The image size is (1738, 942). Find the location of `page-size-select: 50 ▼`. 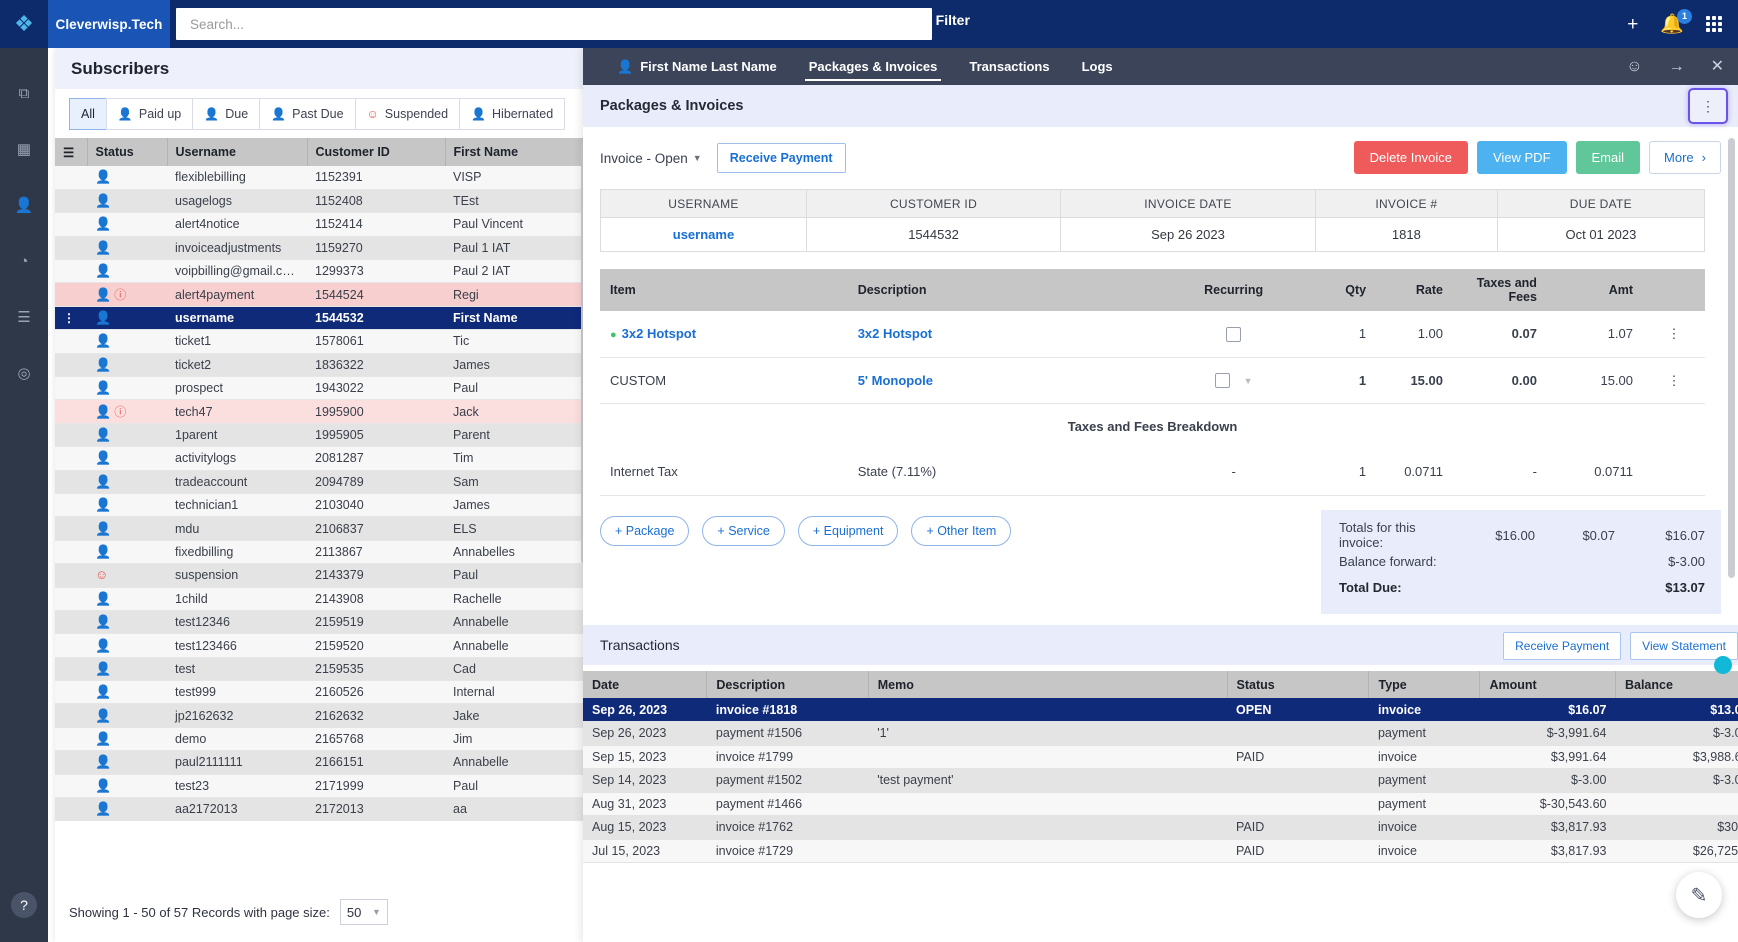

page-size-select: 50 ▼ is located at coordinates (363, 912).